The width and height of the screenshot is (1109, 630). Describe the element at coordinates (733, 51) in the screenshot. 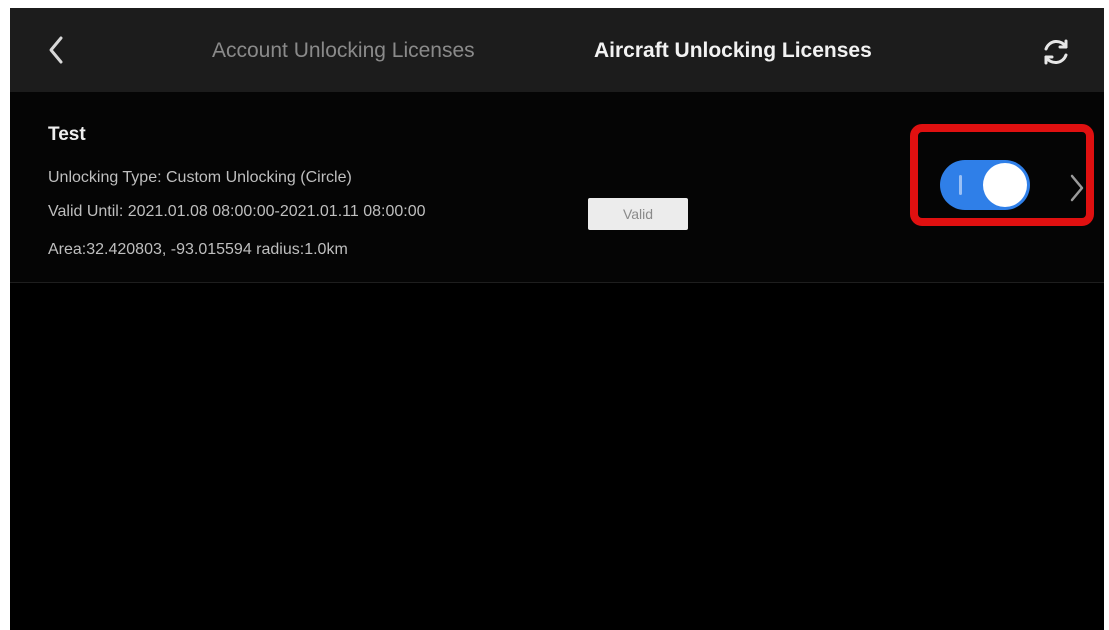

I see `tab-aircraft-unlocking-licenses: Aircraft Unlocking Licenses` at that location.